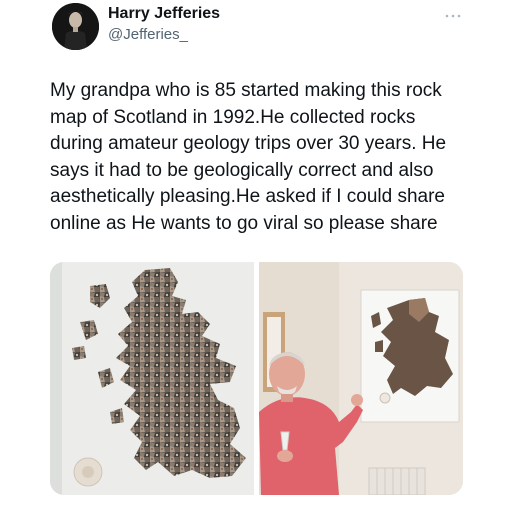 This screenshot has height=509, width=512. What do you see at coordinates (164, 34) in the screenshot?
I see `user-handle: @Jefferies_` at bounding box center [164, 34].